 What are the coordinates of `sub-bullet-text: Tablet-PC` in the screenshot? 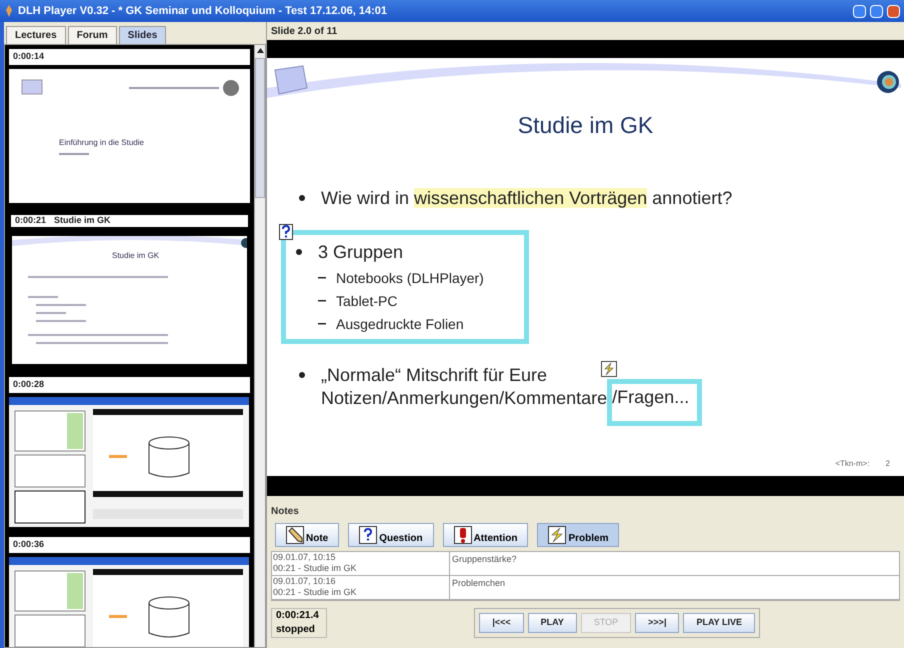 It's located at (367, 301).